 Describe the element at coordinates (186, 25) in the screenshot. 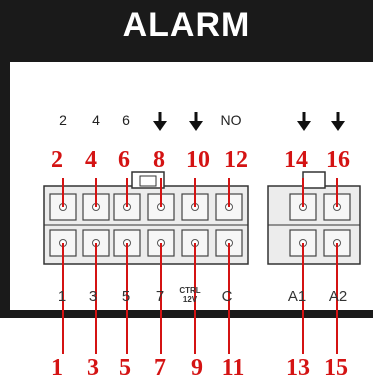

I see `panel-title: ALARM` at that location.